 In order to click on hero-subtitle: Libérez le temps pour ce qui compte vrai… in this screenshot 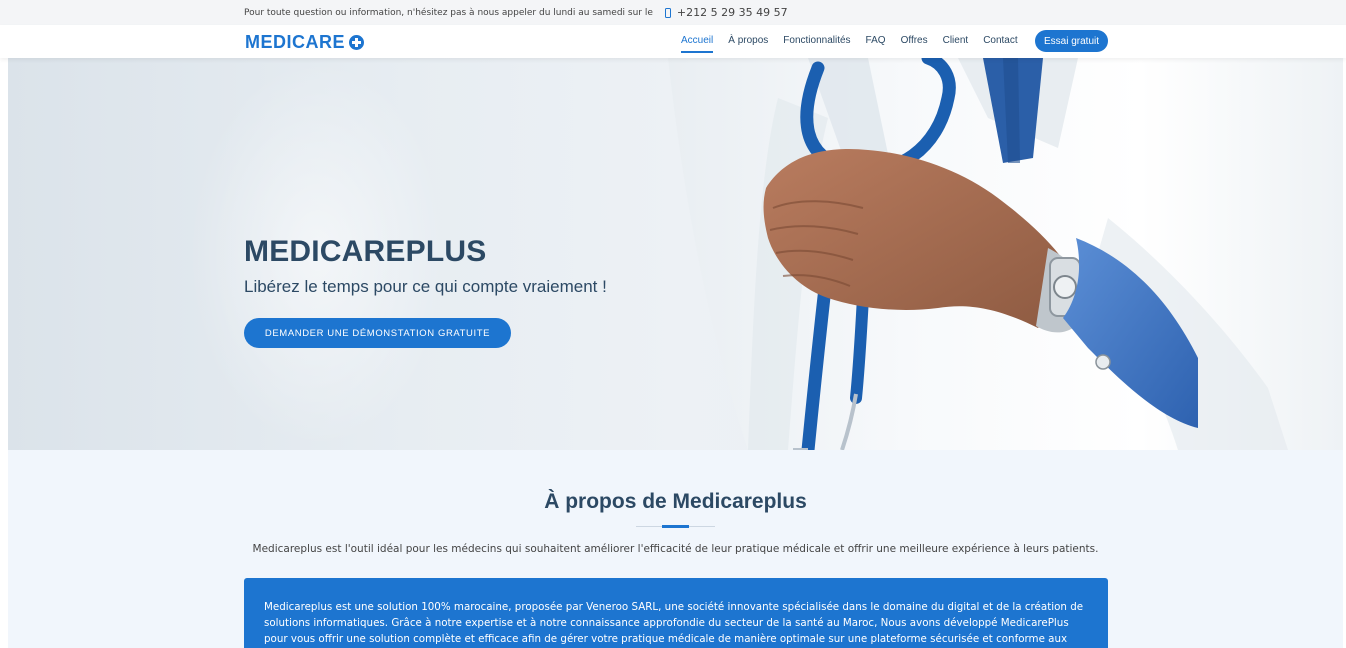, I will do `click(425, 286)`.